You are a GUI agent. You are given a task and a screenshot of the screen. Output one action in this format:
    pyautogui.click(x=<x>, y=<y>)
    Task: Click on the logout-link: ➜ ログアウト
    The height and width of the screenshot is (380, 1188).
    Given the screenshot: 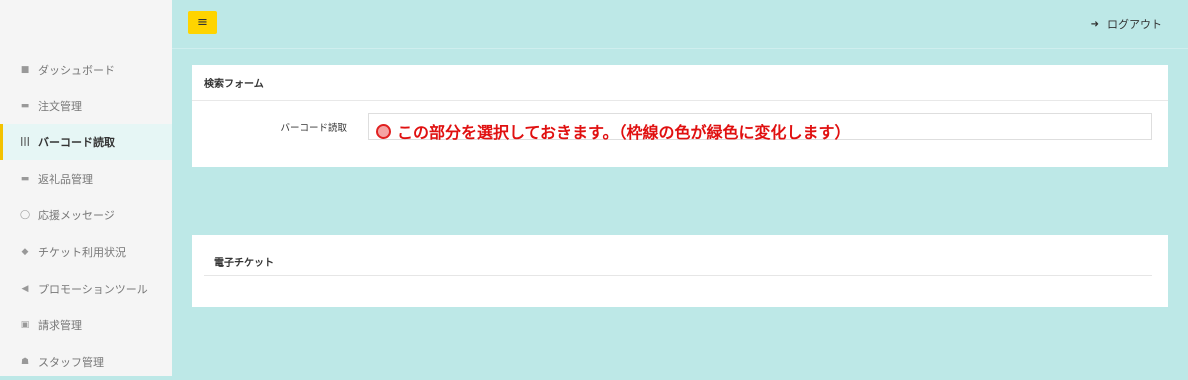 What is the action you would take?
    pyautogui.click(x=1126, y=24)
    